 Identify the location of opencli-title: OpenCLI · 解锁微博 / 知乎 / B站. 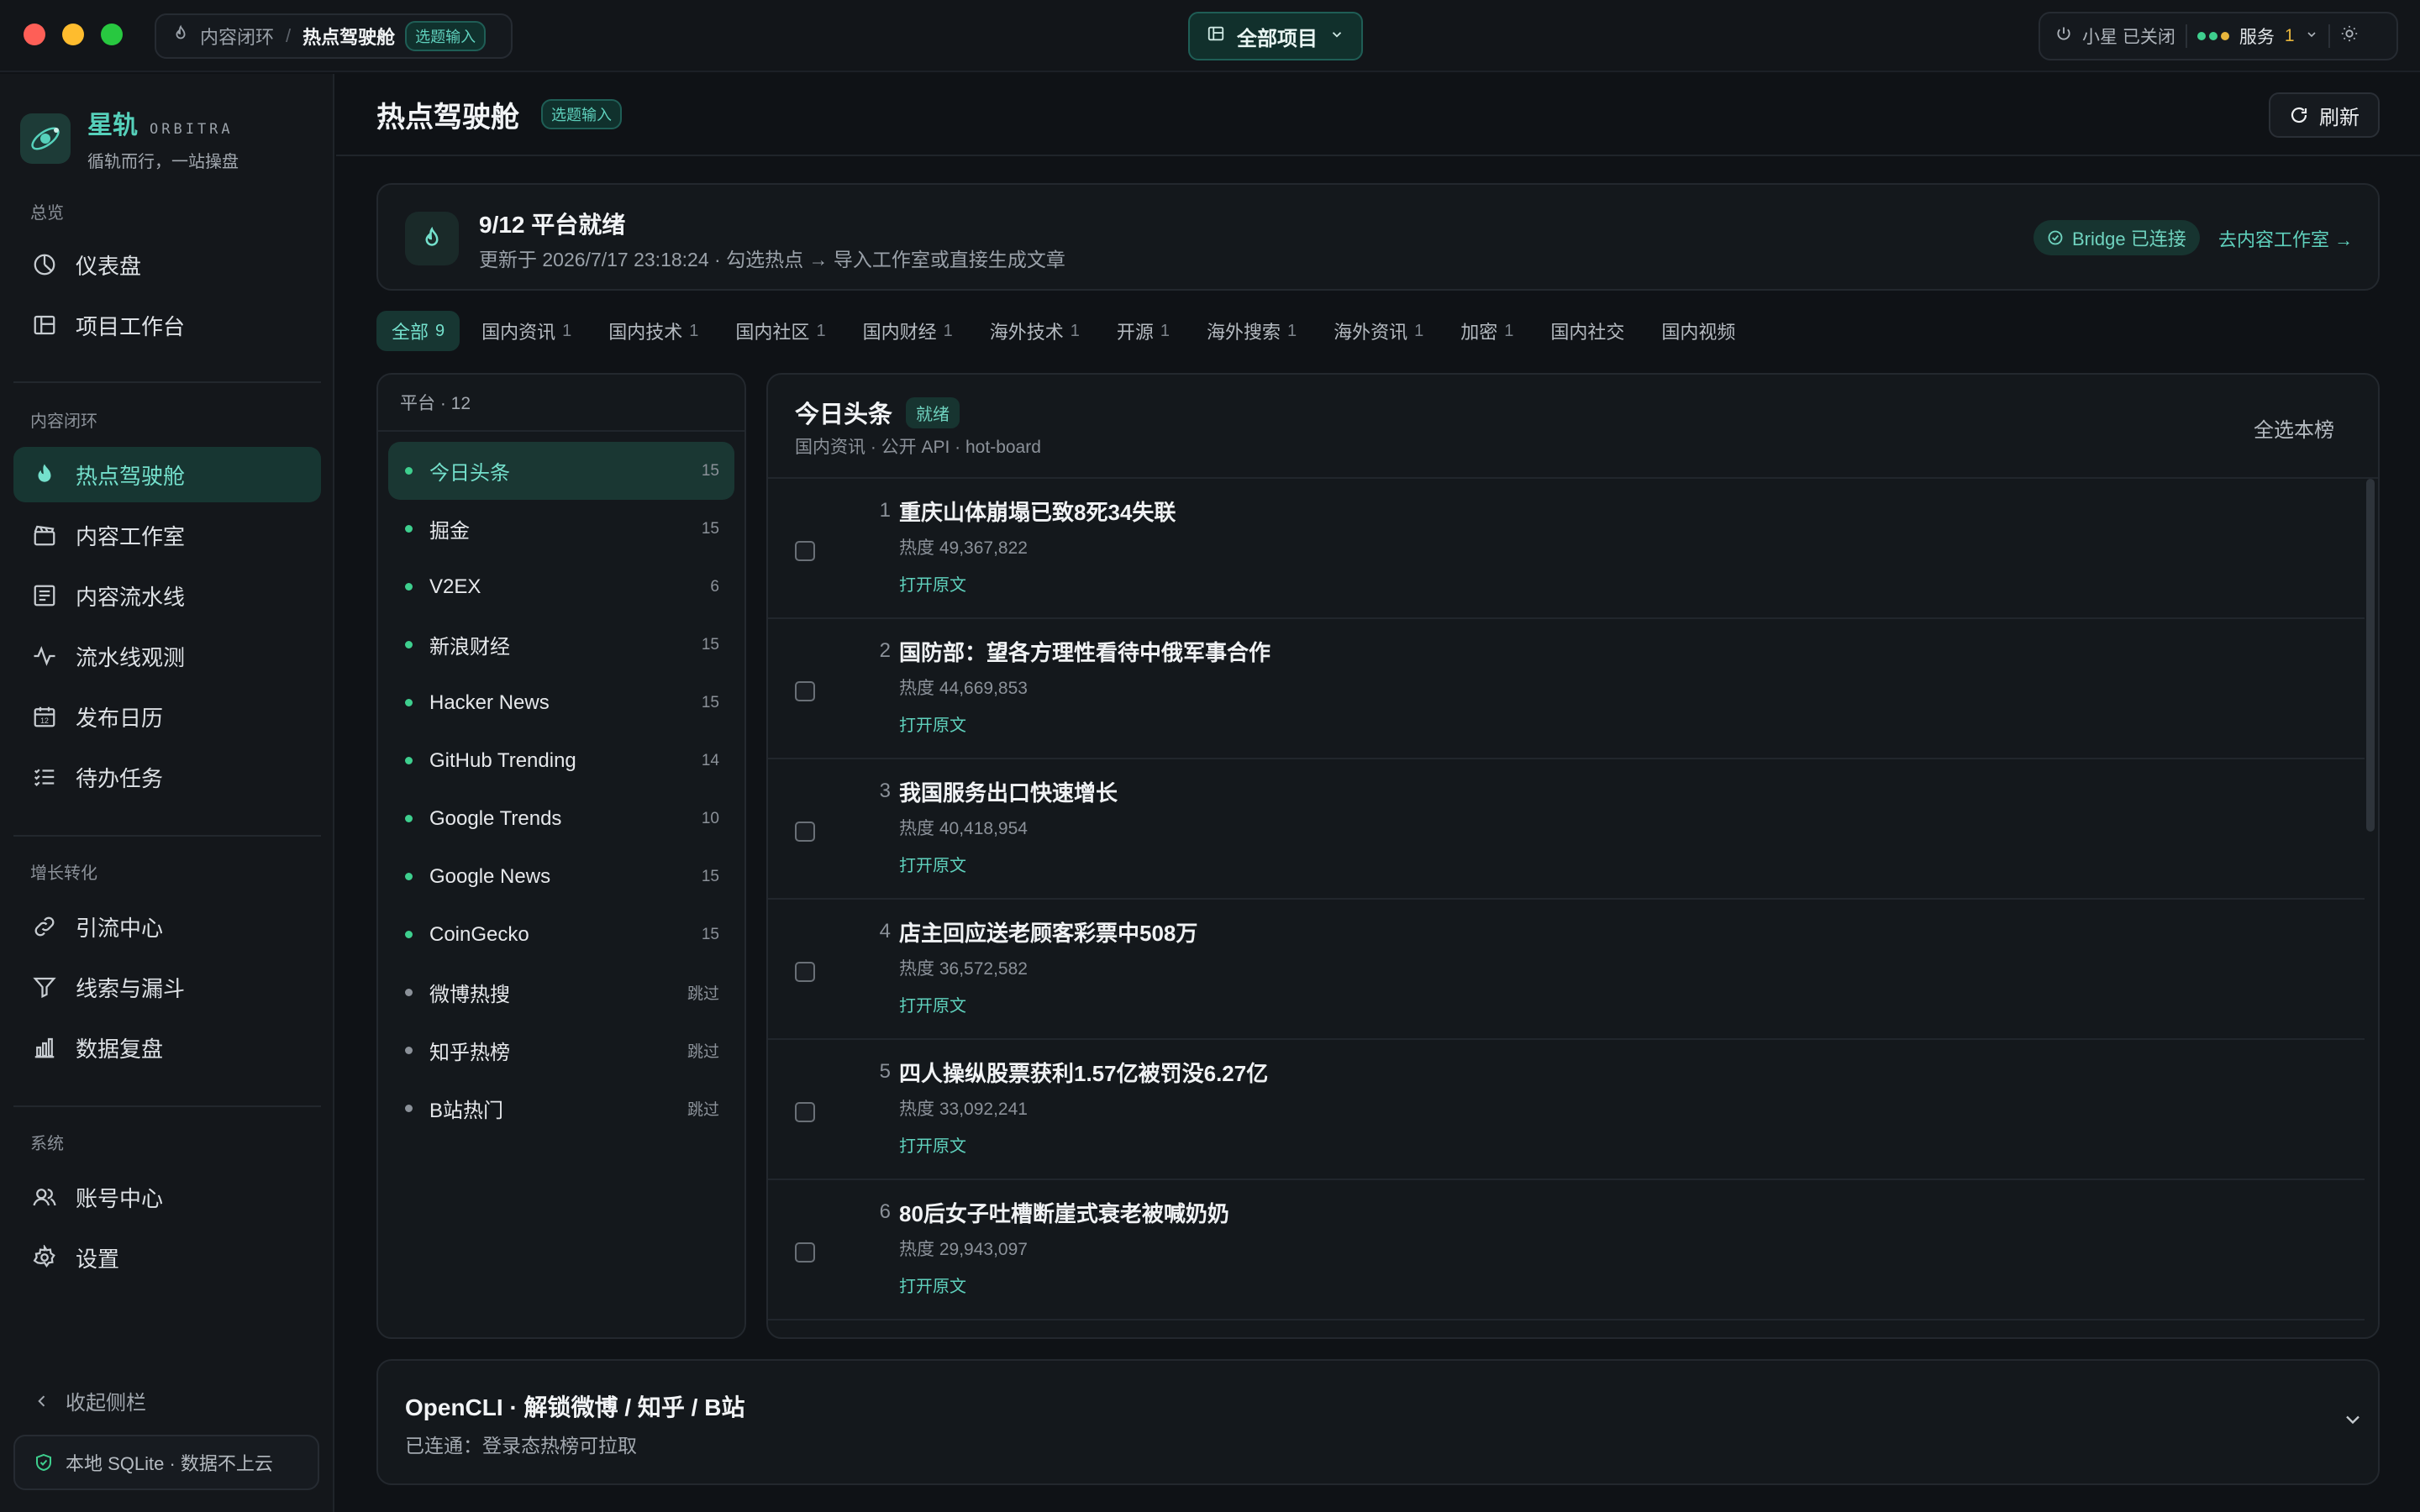
(575, 1407).